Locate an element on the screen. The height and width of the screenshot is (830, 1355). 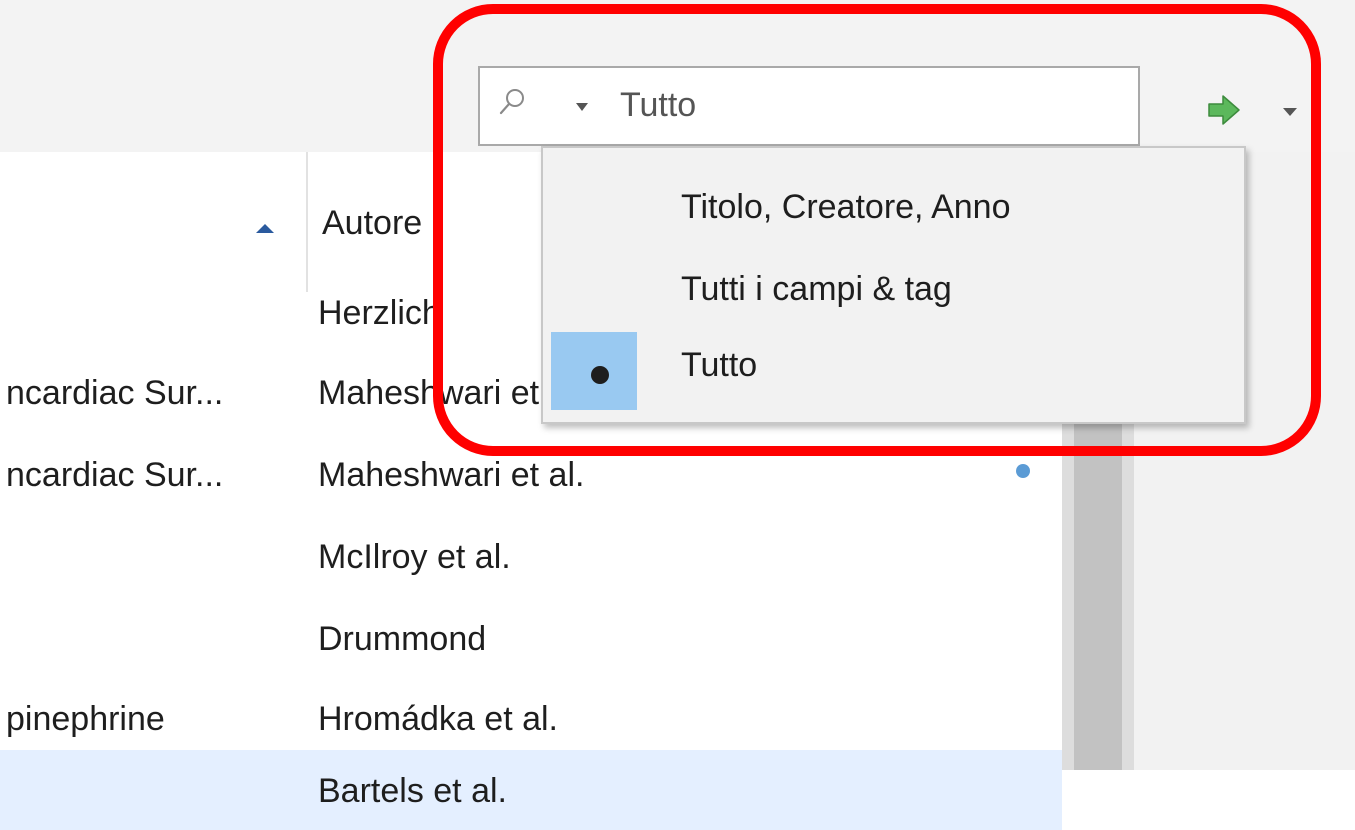
search-icon is located at coordinates (513, 101).